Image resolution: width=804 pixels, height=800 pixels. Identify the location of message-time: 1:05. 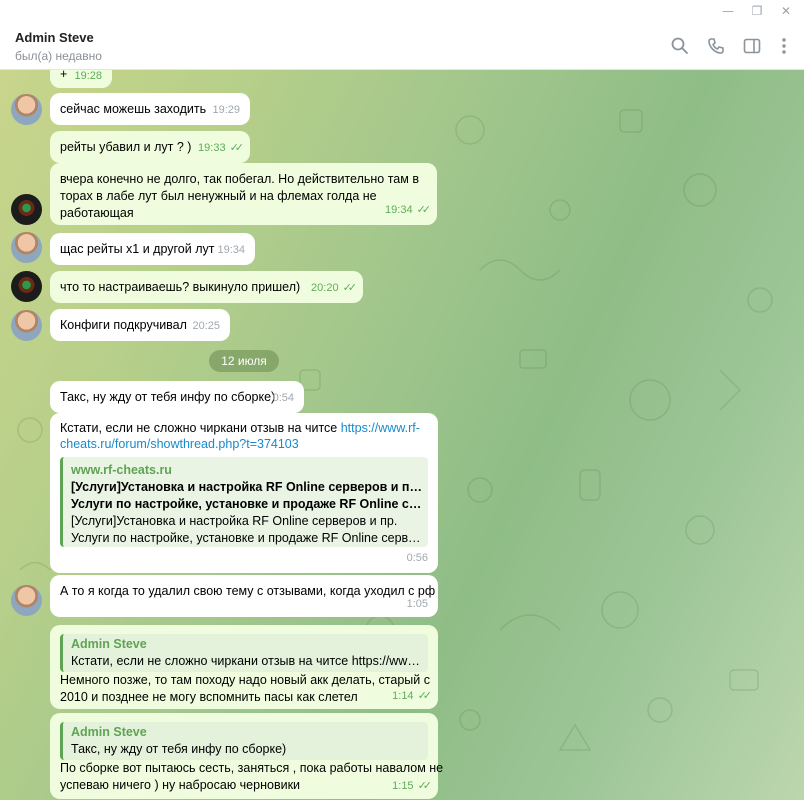
(417, 604).